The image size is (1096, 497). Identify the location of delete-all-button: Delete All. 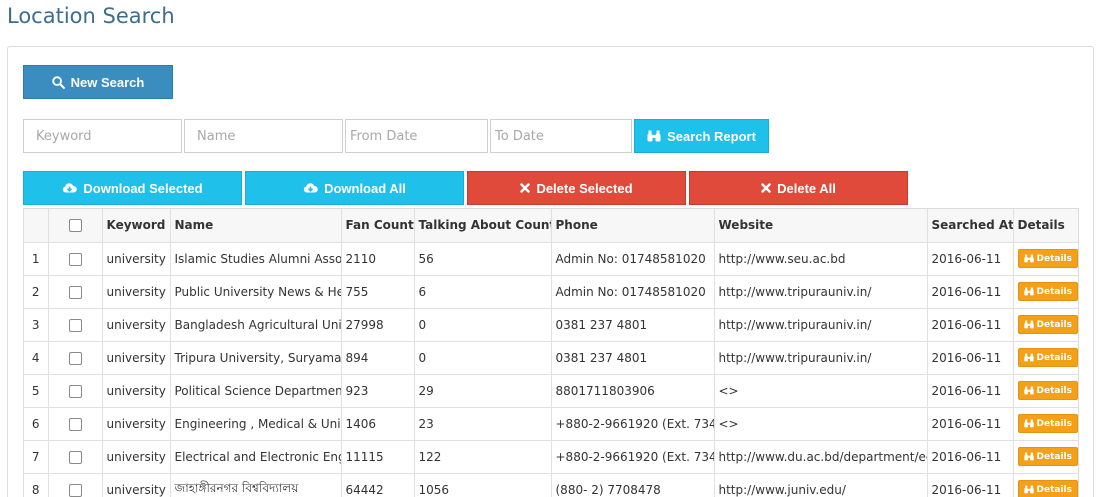
(798, 188).